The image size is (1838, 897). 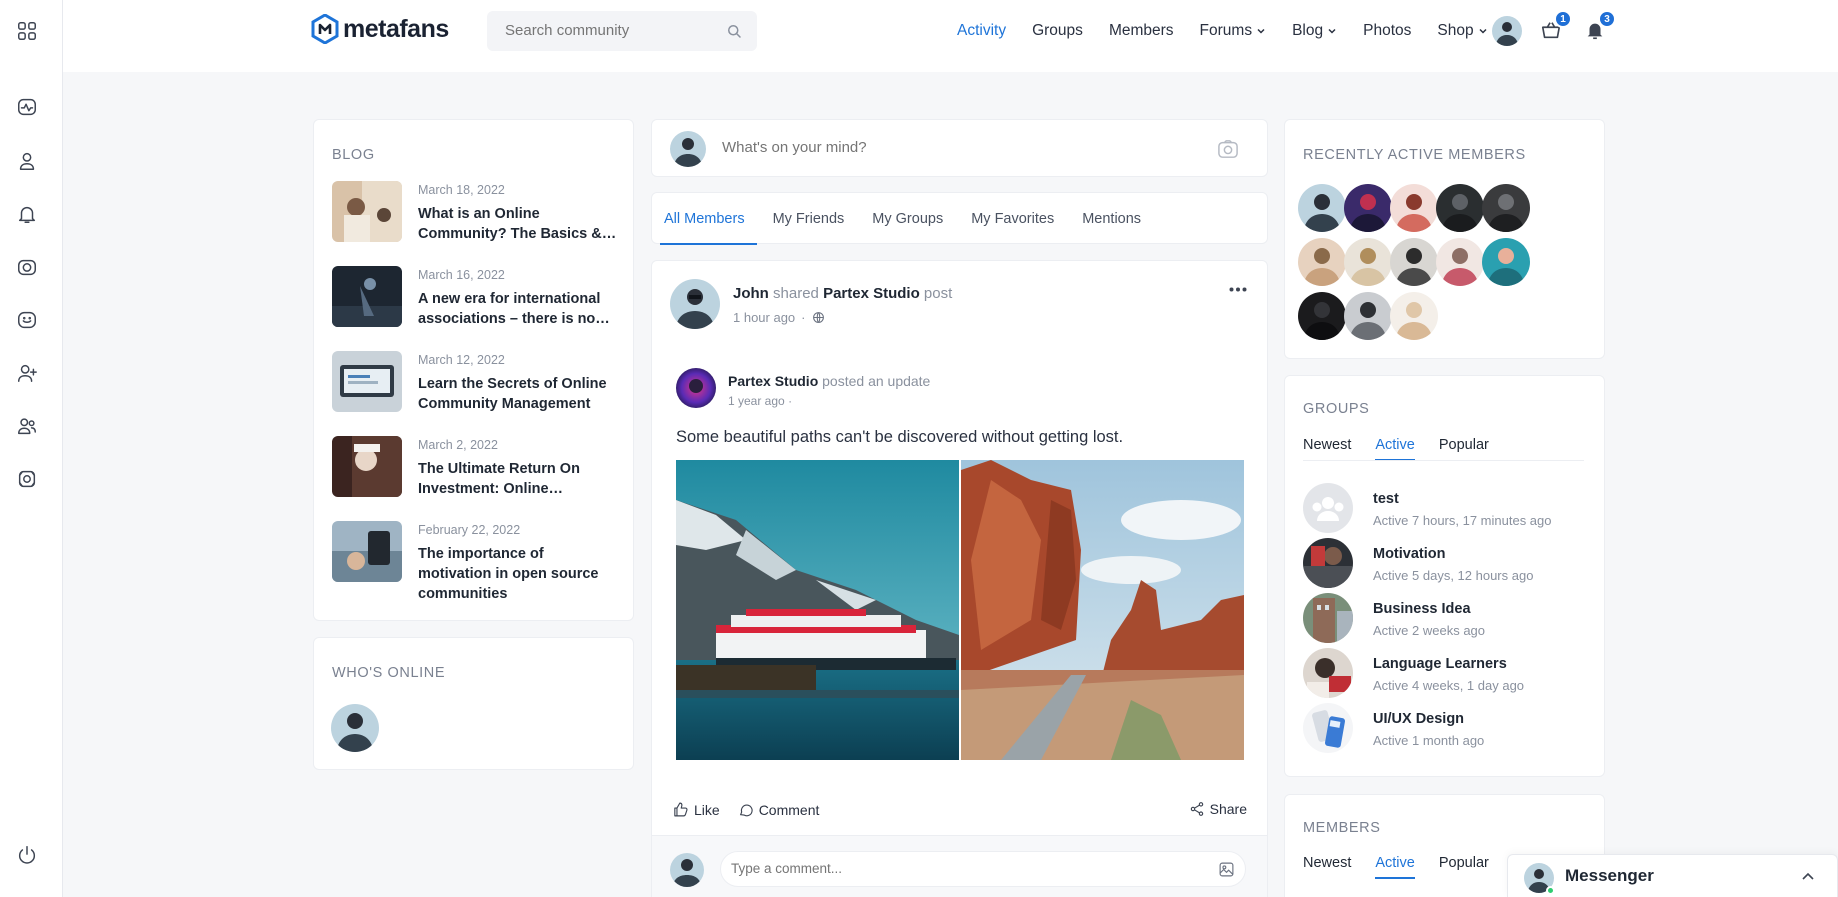 I want to click on group-item: UI/UX Design Active 1 month ago, so click(x=1448, y=729).